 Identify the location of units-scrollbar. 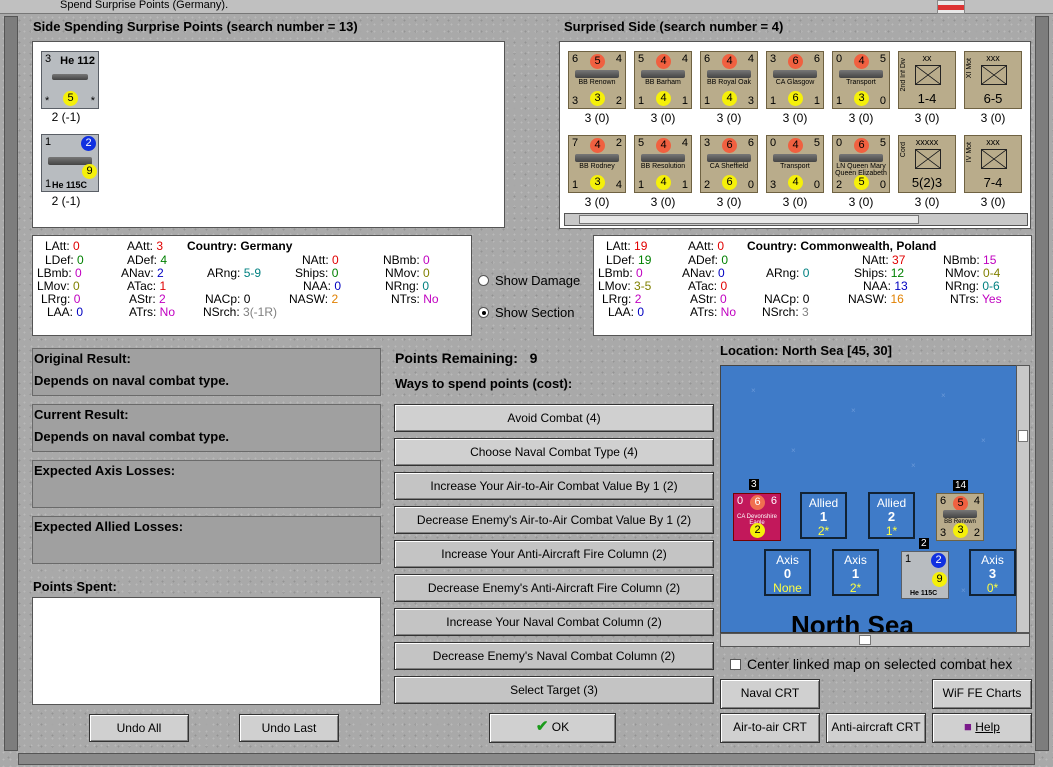
(796, 219).